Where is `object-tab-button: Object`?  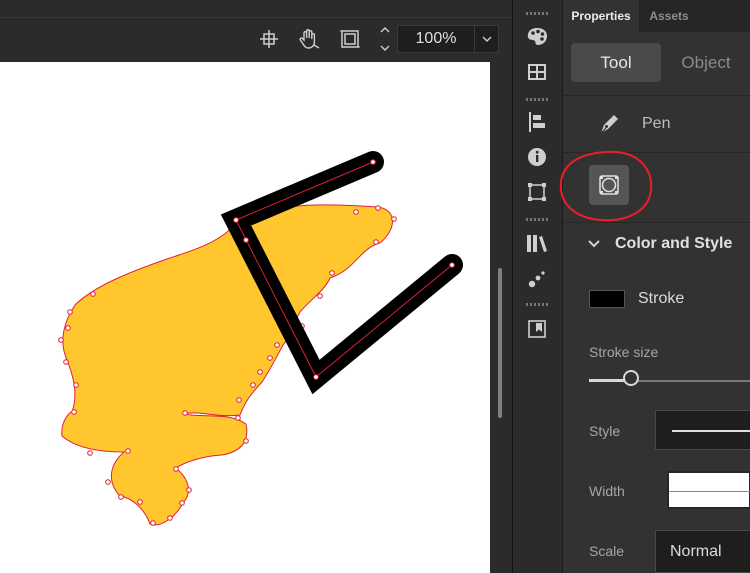
object-tab-button: Object is located at coordinates (705, 62).